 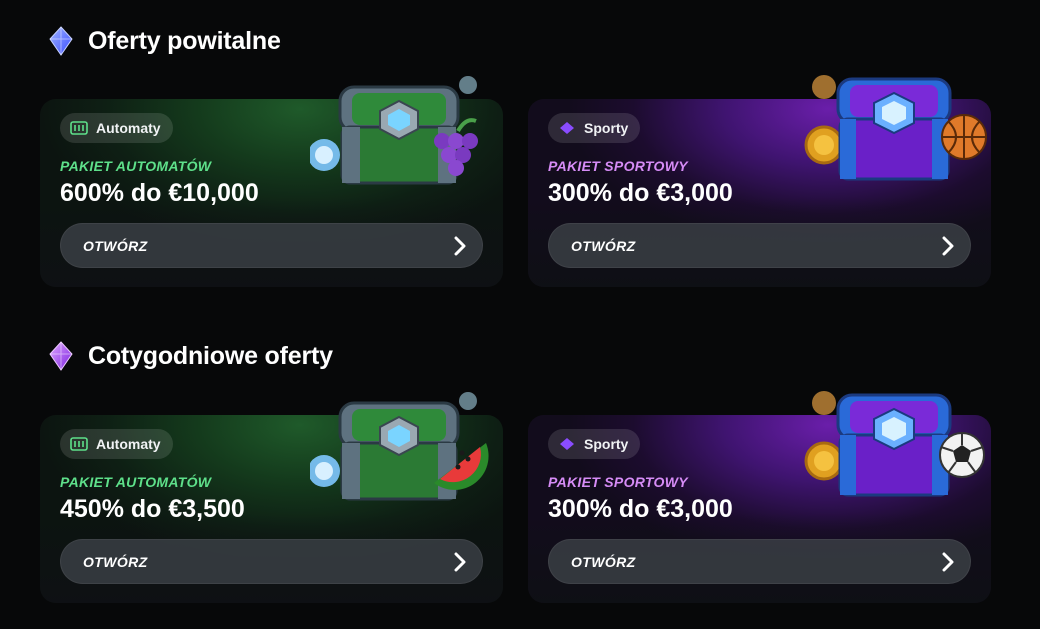 I want to click on offer-amount: 600% do €10,000, so click(x=159, y=193).